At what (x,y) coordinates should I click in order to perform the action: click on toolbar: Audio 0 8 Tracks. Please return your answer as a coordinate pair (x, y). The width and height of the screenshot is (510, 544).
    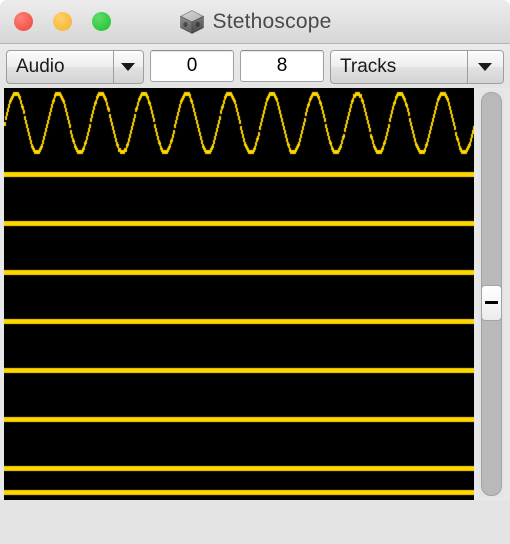
    Looking at the image, I should click on (255, 66).